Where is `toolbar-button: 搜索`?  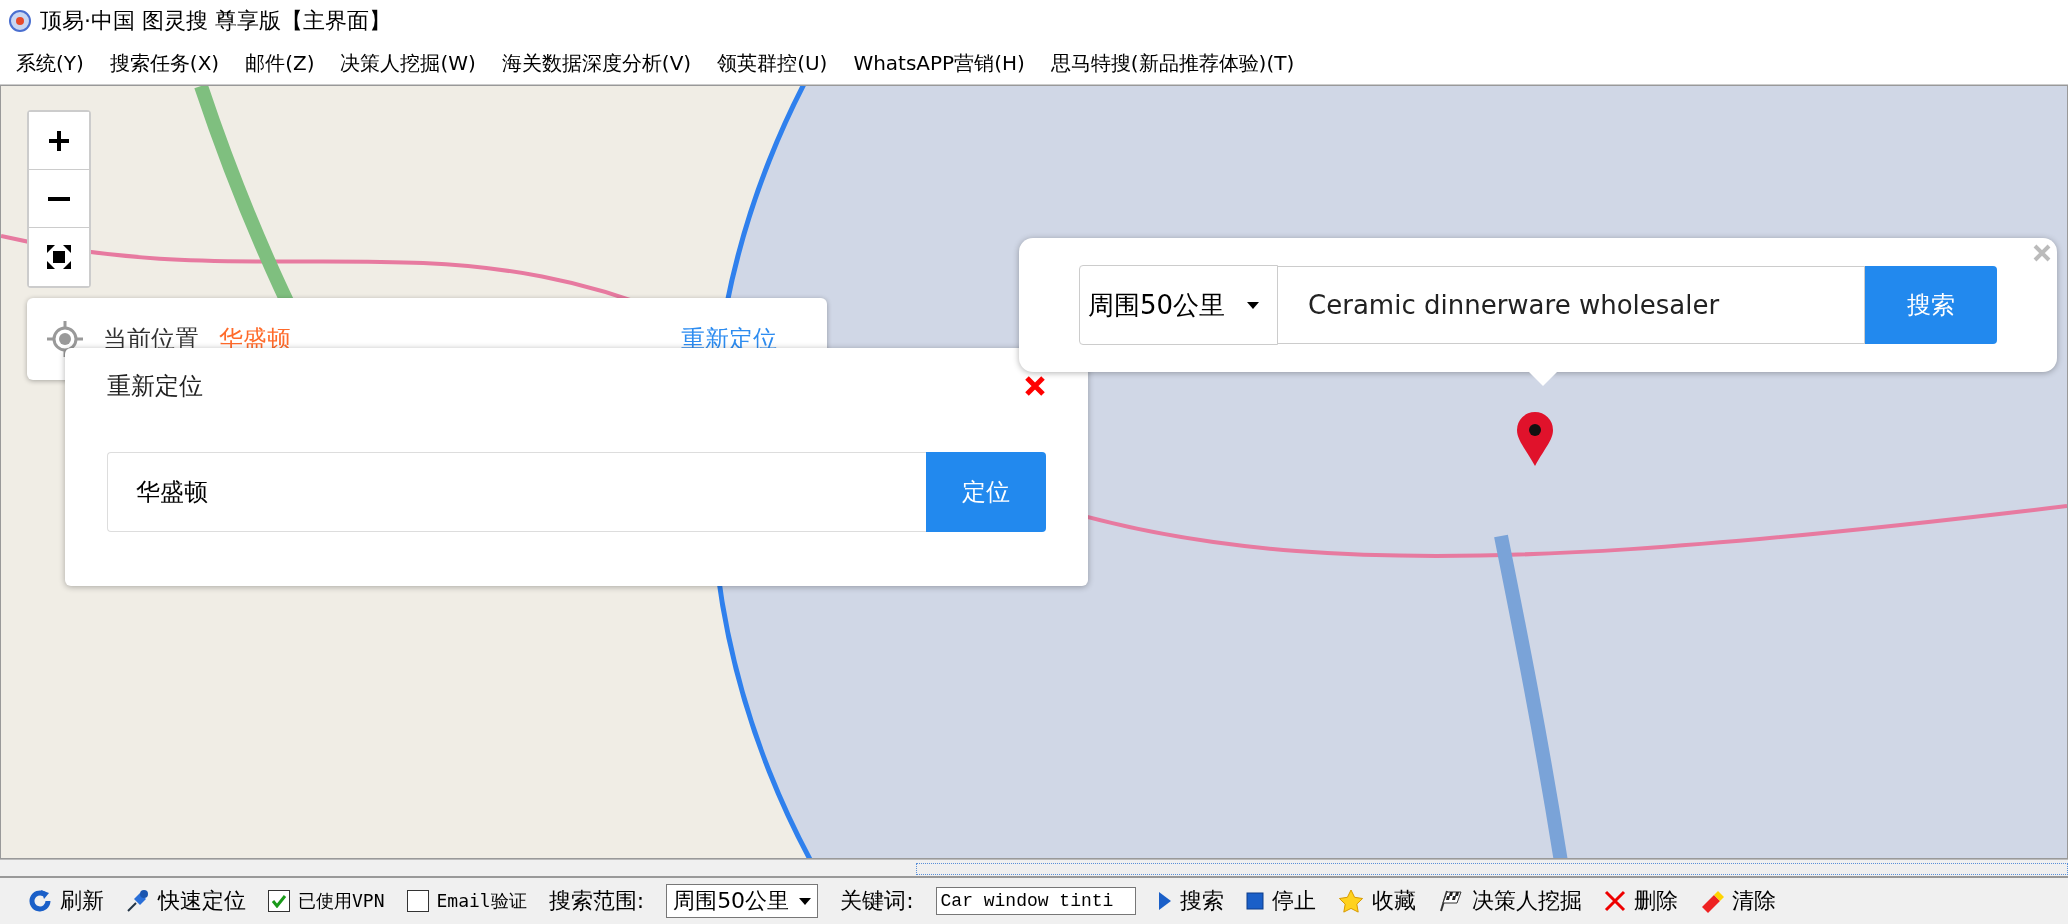
toolbar-button: 搜索 is located at coordinates (1190, 901).